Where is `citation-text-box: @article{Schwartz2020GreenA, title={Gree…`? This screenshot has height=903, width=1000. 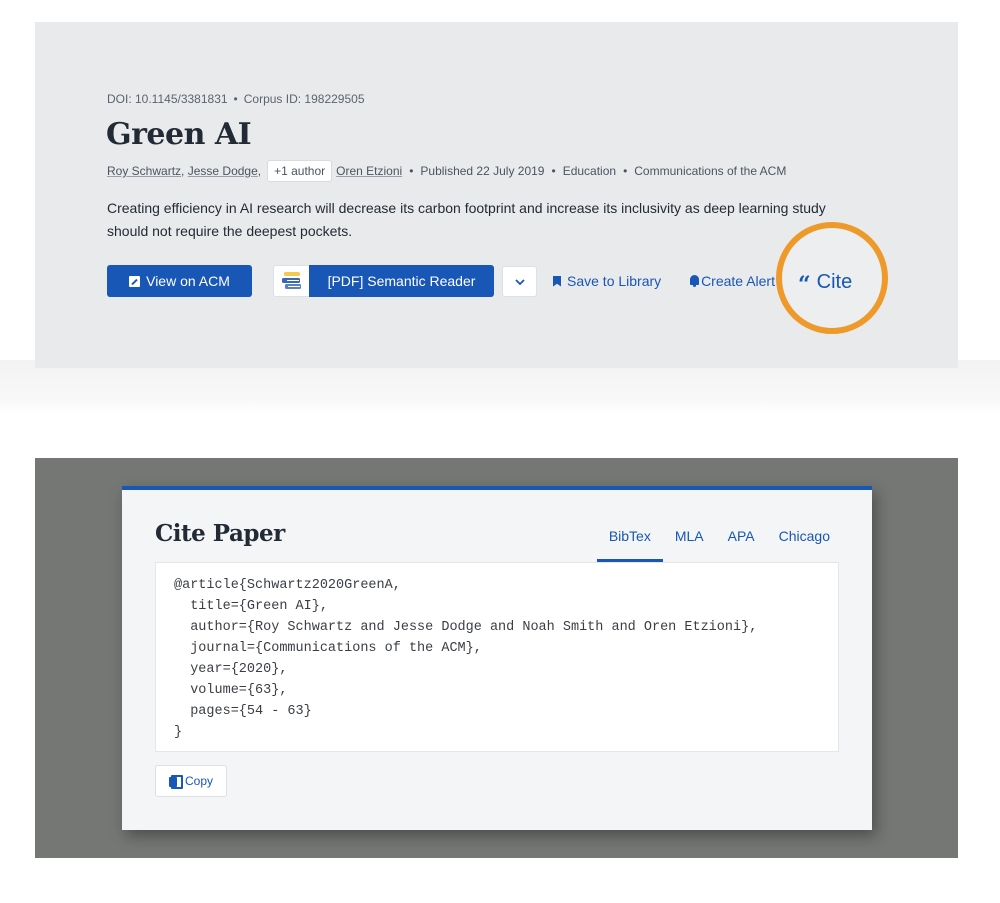
citation-text-box: @article{Schwartz2020GreenA, title={Gree… is located at coordinates (497, 657).